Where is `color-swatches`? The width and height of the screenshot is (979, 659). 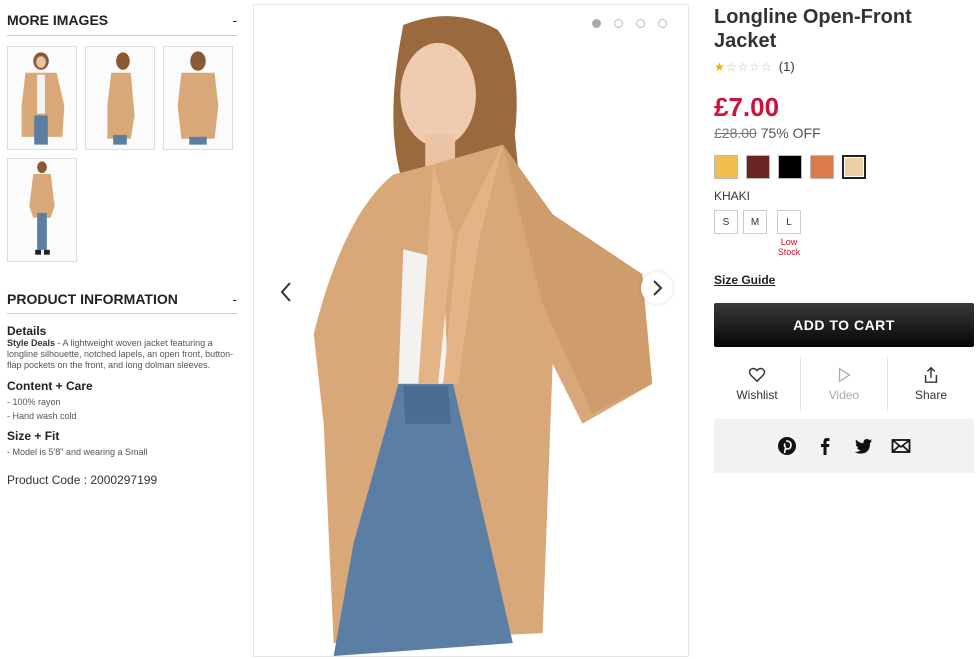 color-swatches is located at coordinates (844, 167).